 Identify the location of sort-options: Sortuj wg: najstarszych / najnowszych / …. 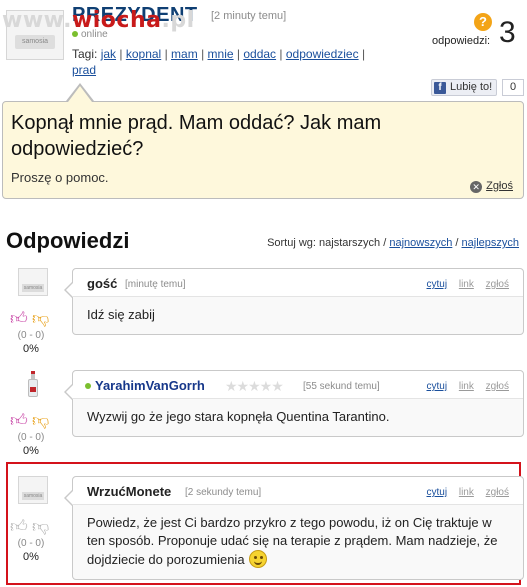
(393, 243).